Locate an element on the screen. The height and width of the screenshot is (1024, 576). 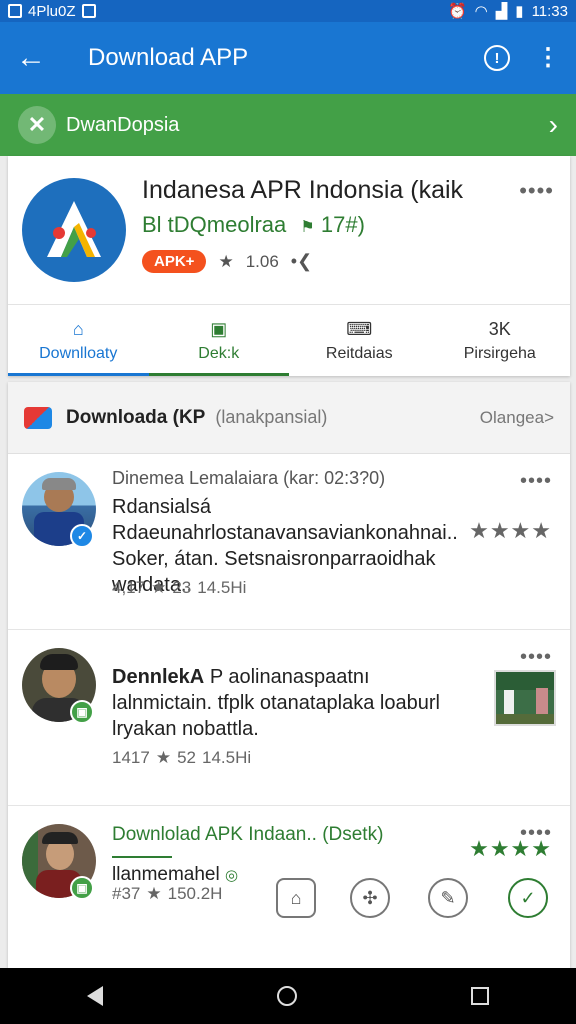
app-meta: APK+ ★ 1.06 •❮ is located at coordinates (227, 261).